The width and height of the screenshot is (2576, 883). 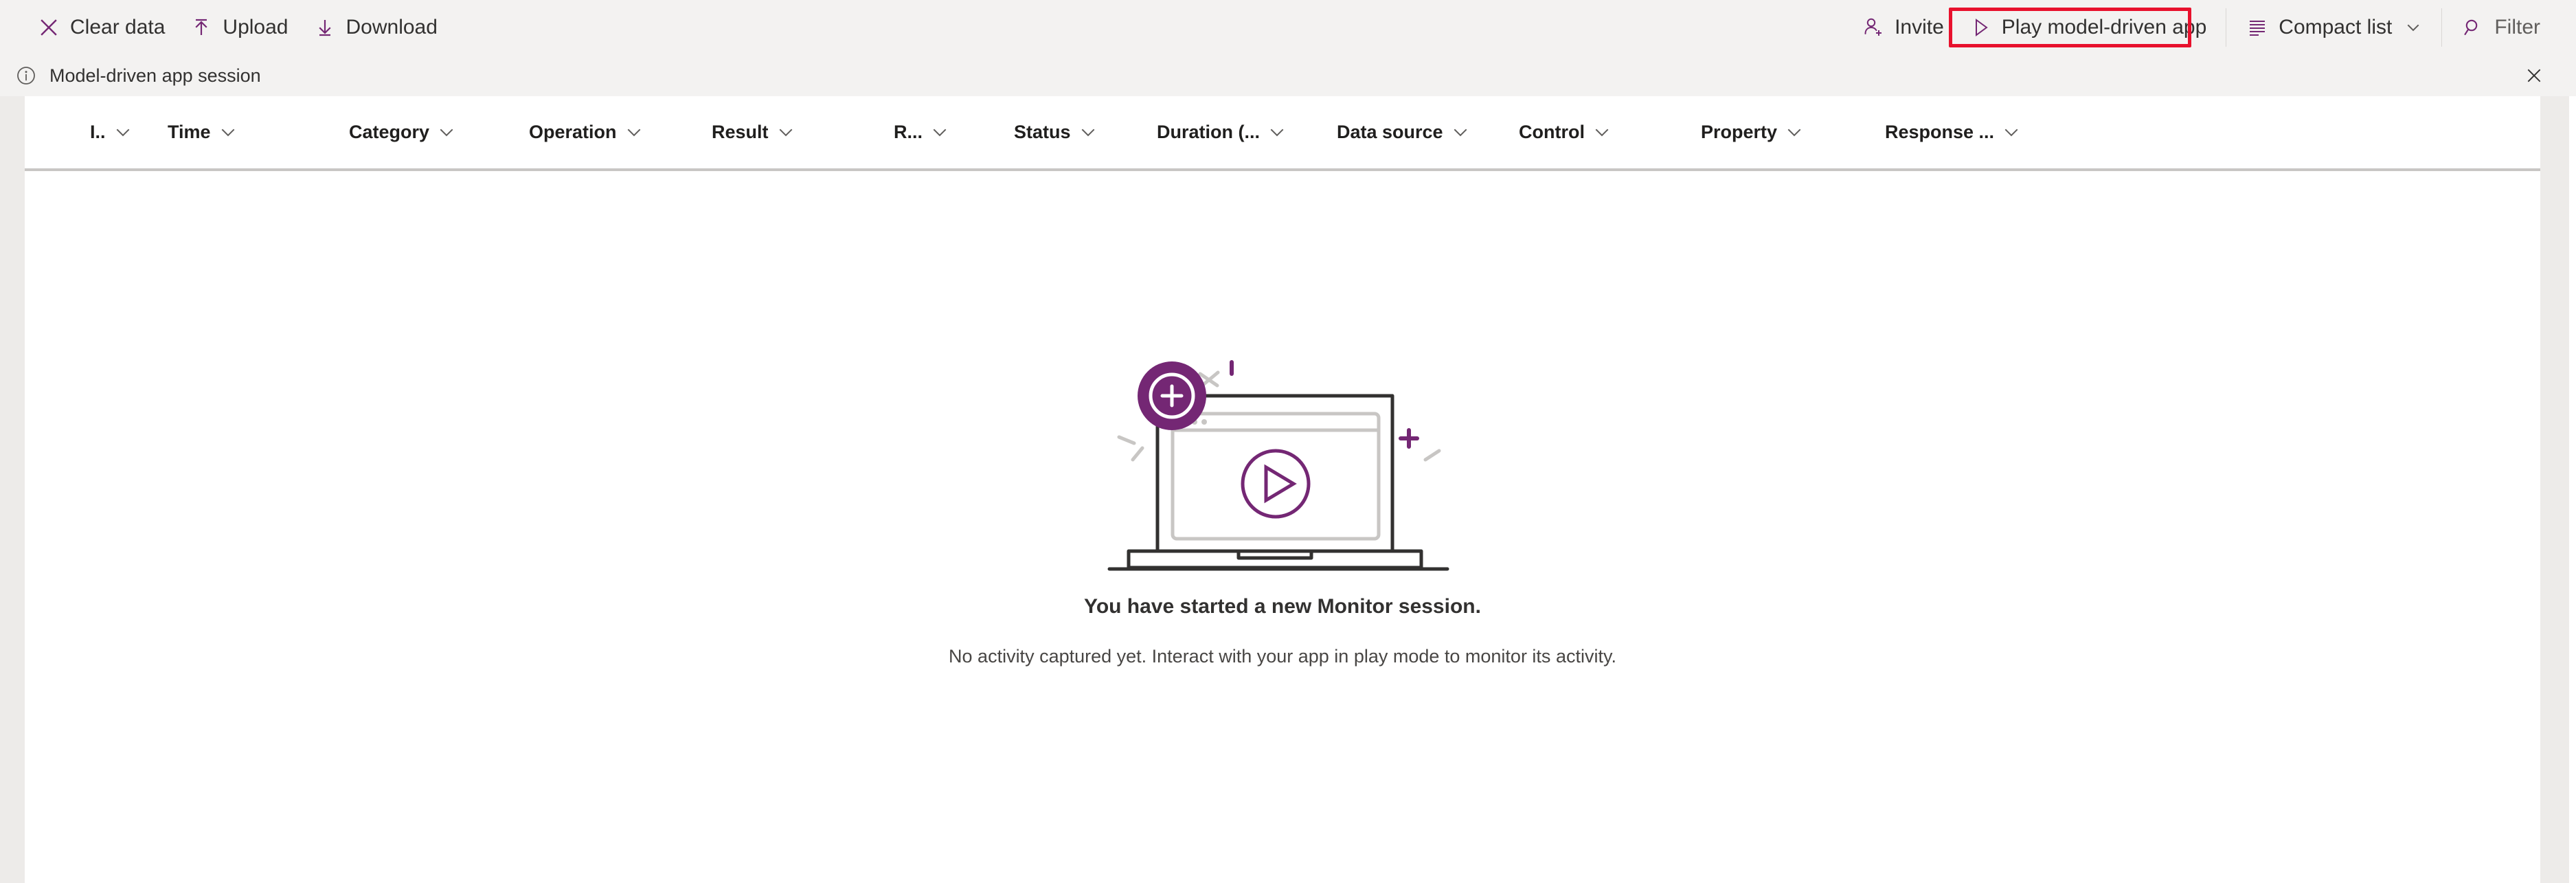 I want to click on invite-button: Invite, so click(x=1902, y=27).